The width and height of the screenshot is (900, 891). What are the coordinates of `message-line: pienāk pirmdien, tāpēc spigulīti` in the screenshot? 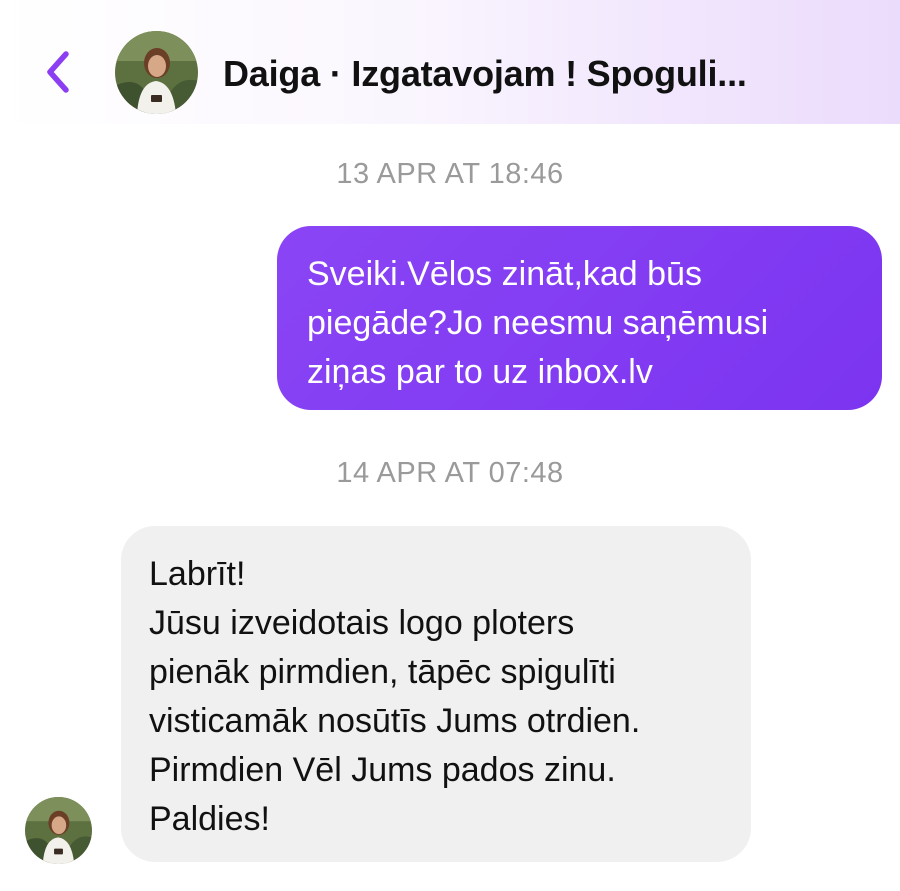 It's located at (382, 672).